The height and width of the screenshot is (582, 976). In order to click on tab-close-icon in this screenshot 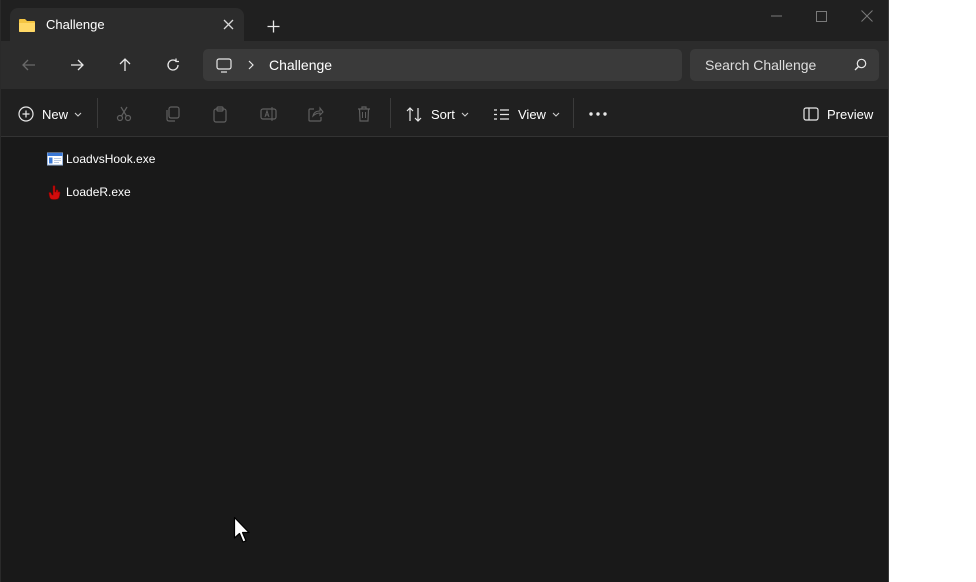, I will do `click(228, 25)`.